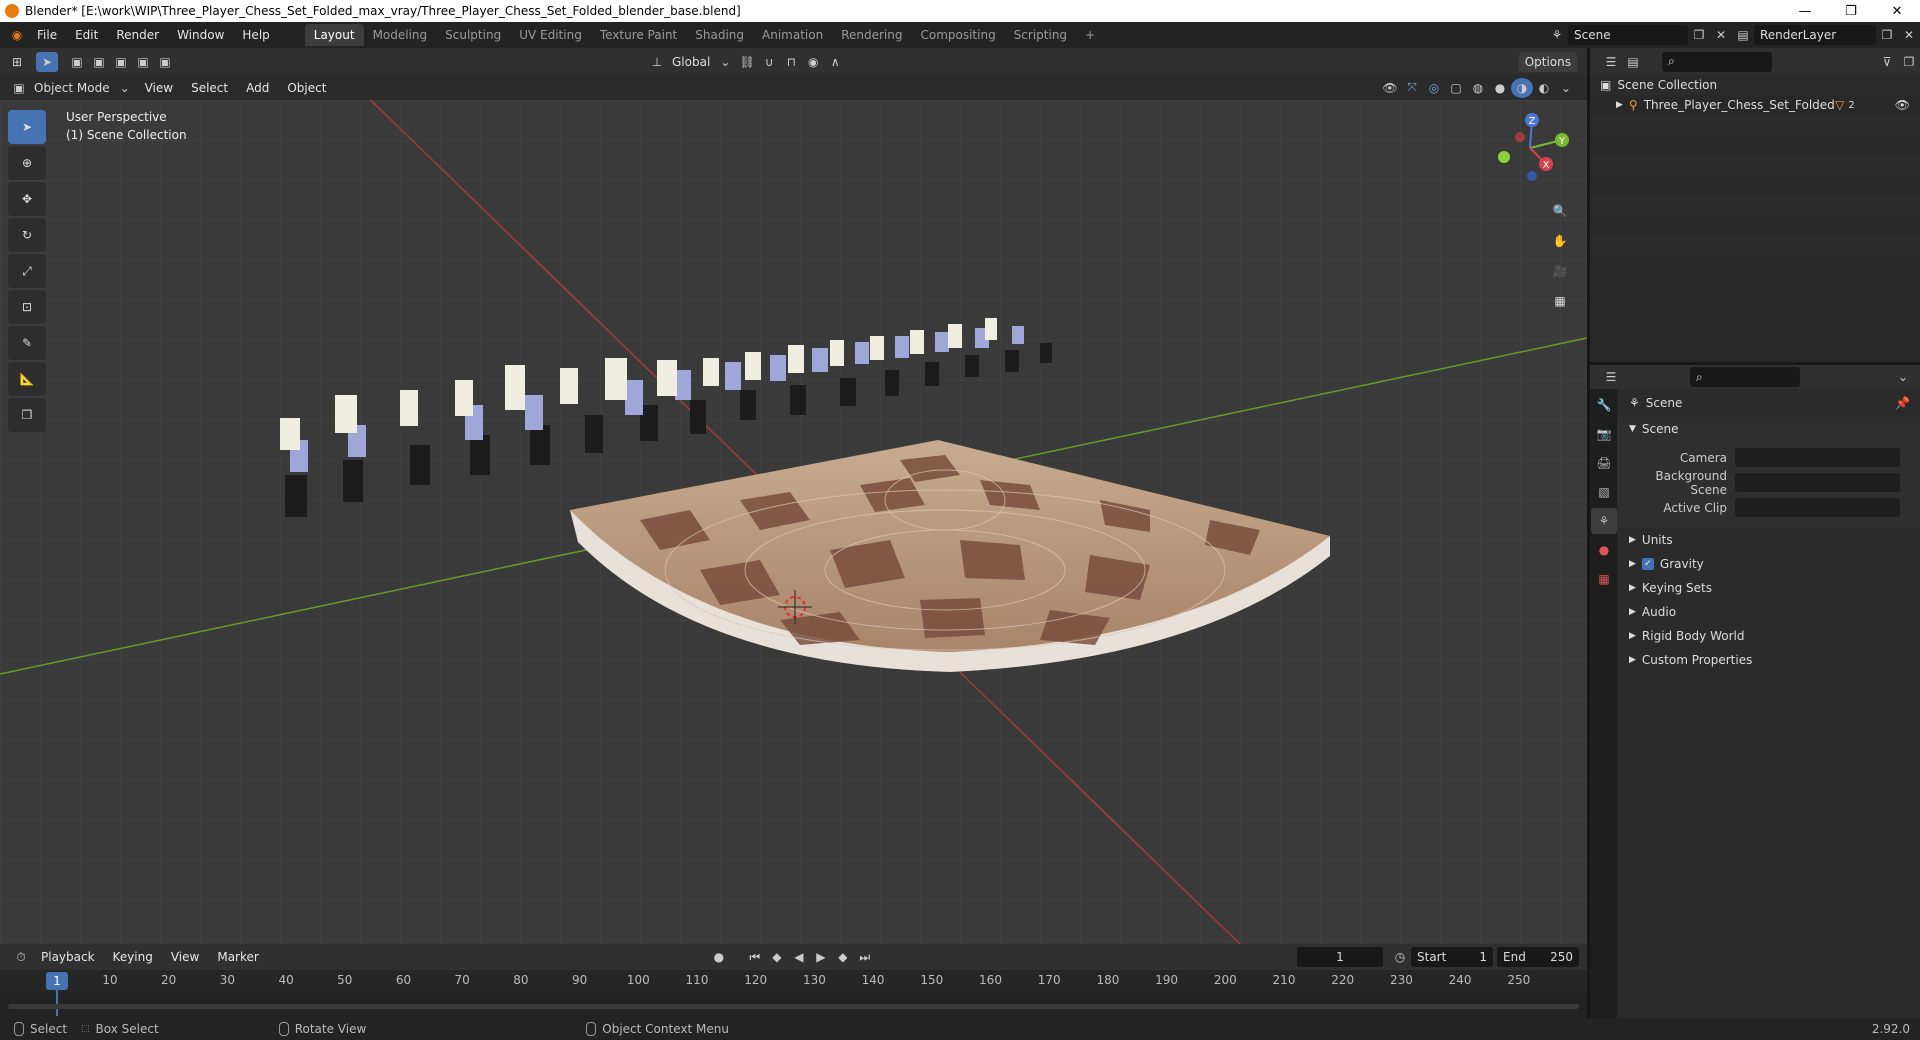 This screenshot has width=1920, height=1040. I want to click on minimize-button: —, so click(1805, 11).